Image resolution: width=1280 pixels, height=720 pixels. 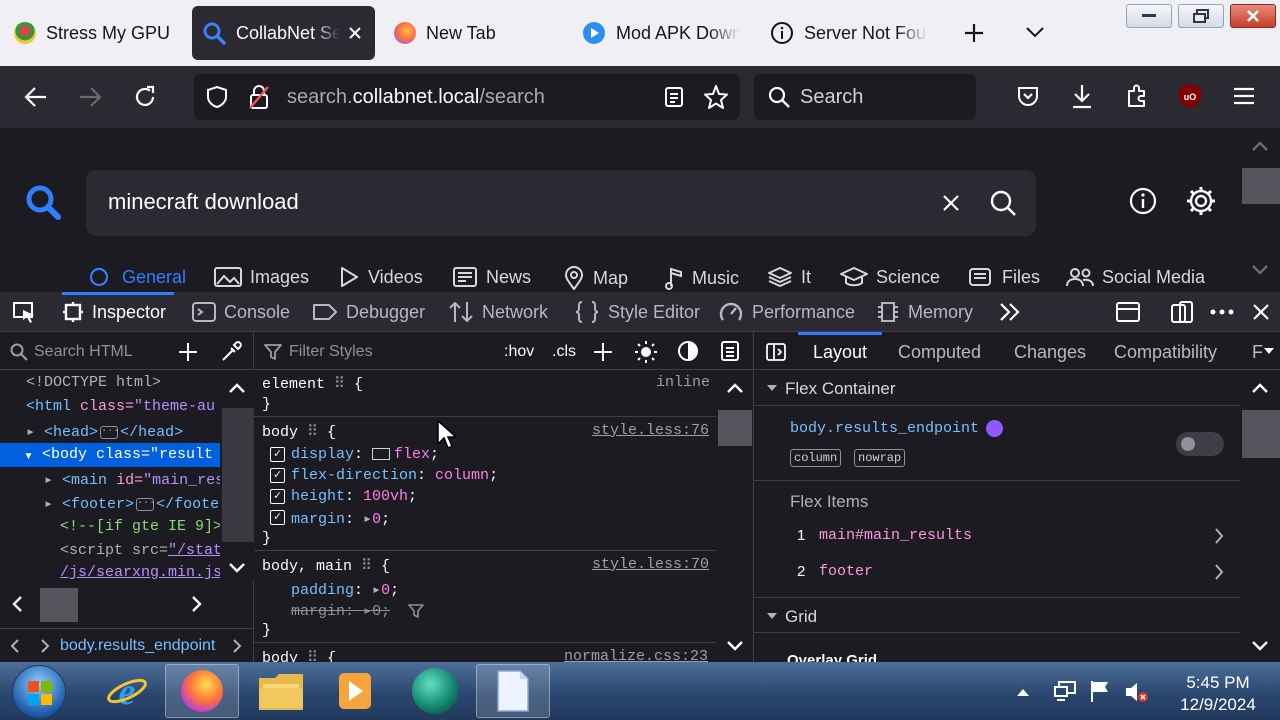 I want to click on footer-node: ▸ <footer> ···</foote, so click(x=131, y=503).